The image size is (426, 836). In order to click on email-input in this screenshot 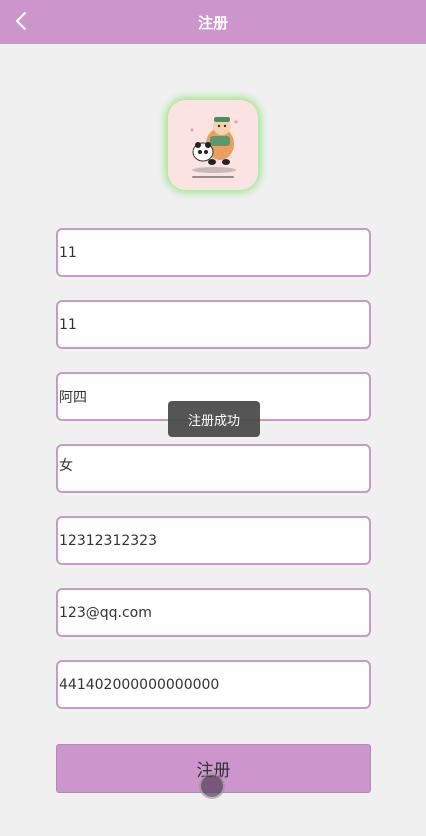, I will do `click(213, 612)`.